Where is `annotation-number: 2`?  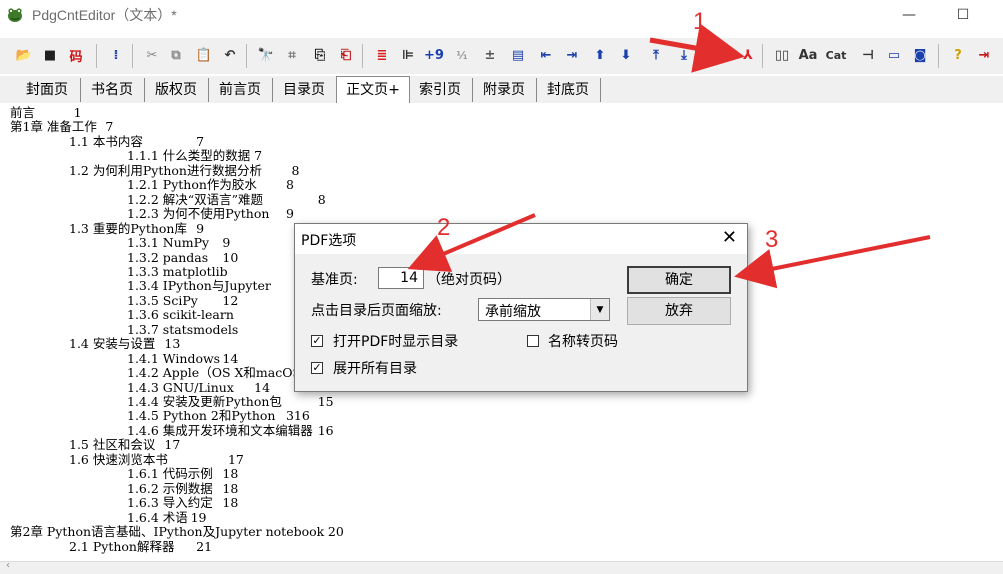 annotation-number: 2 is located at coordinates (444, 227).